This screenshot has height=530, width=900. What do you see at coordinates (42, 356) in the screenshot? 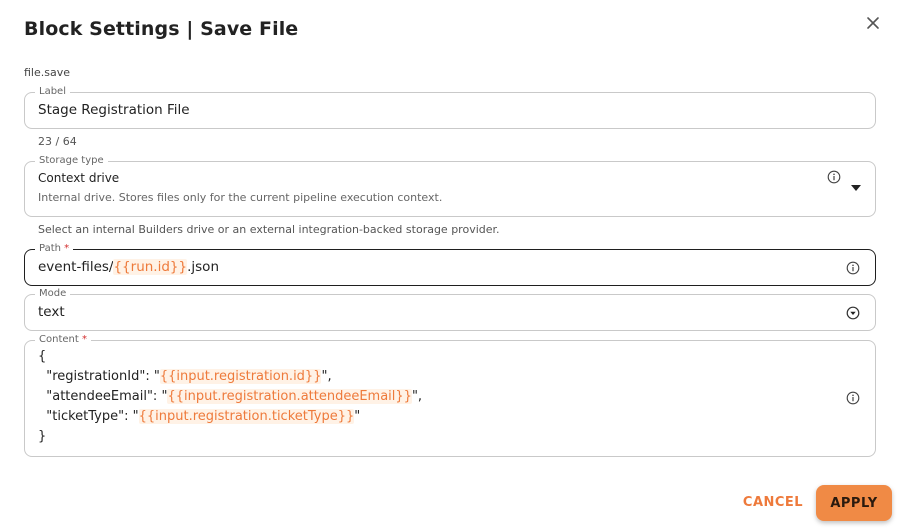
I see `code-line: {` at bounding box center [42, 356].